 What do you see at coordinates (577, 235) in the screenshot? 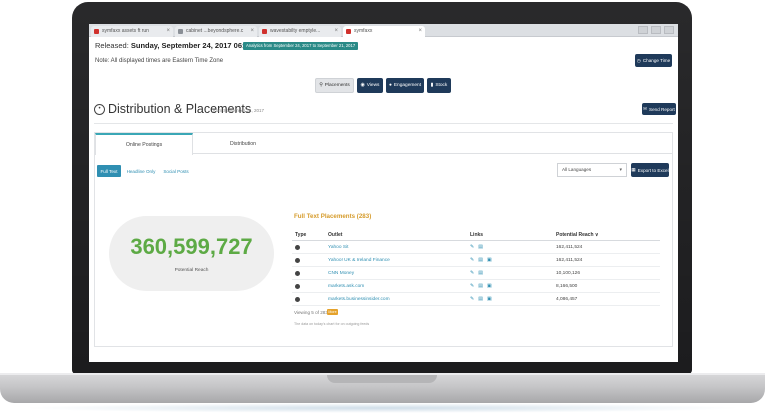
I see `column-potential-reach: Potential Reach ∨` at bounding box center [577, 235].